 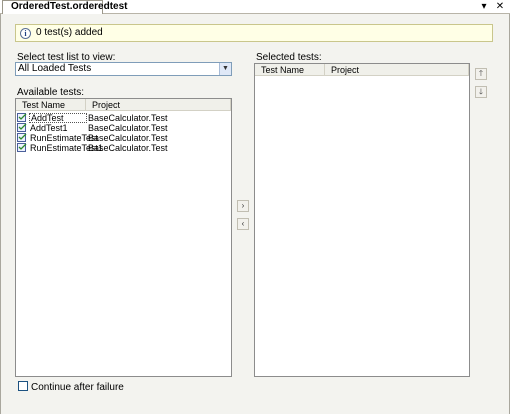 I want to click on test-list-combobox: All Loaded Tests ▼, so click(x=123, y=69).